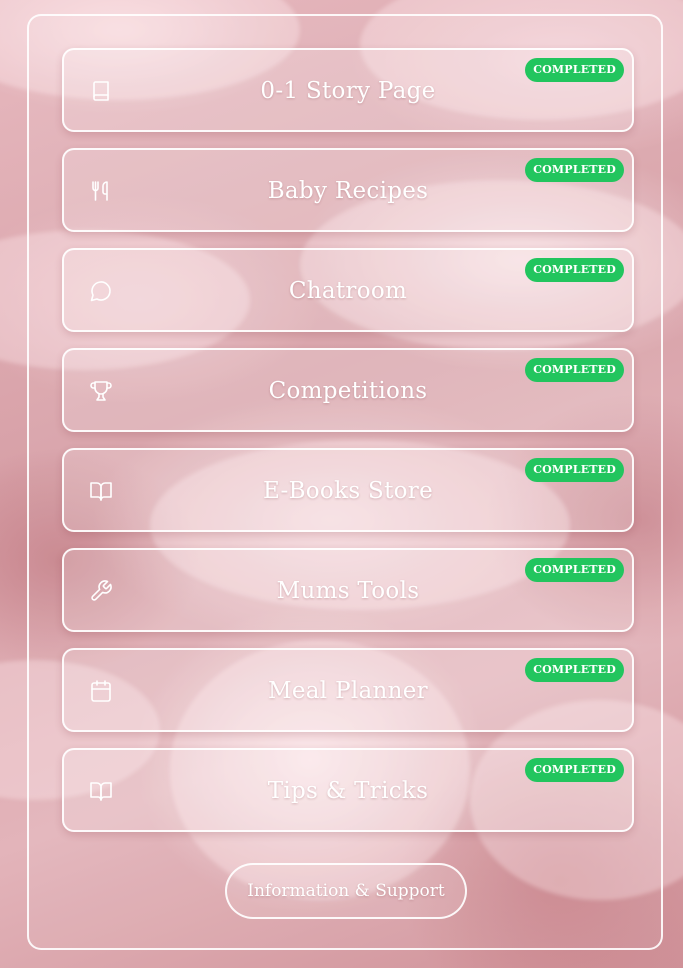 Image resolution: width=683 pixels, height=968 pixels. What do you see at coordinates (346, 891) in the screenshot?
I see `information-support-button: Information & Support` at bounding box center [346, 891].